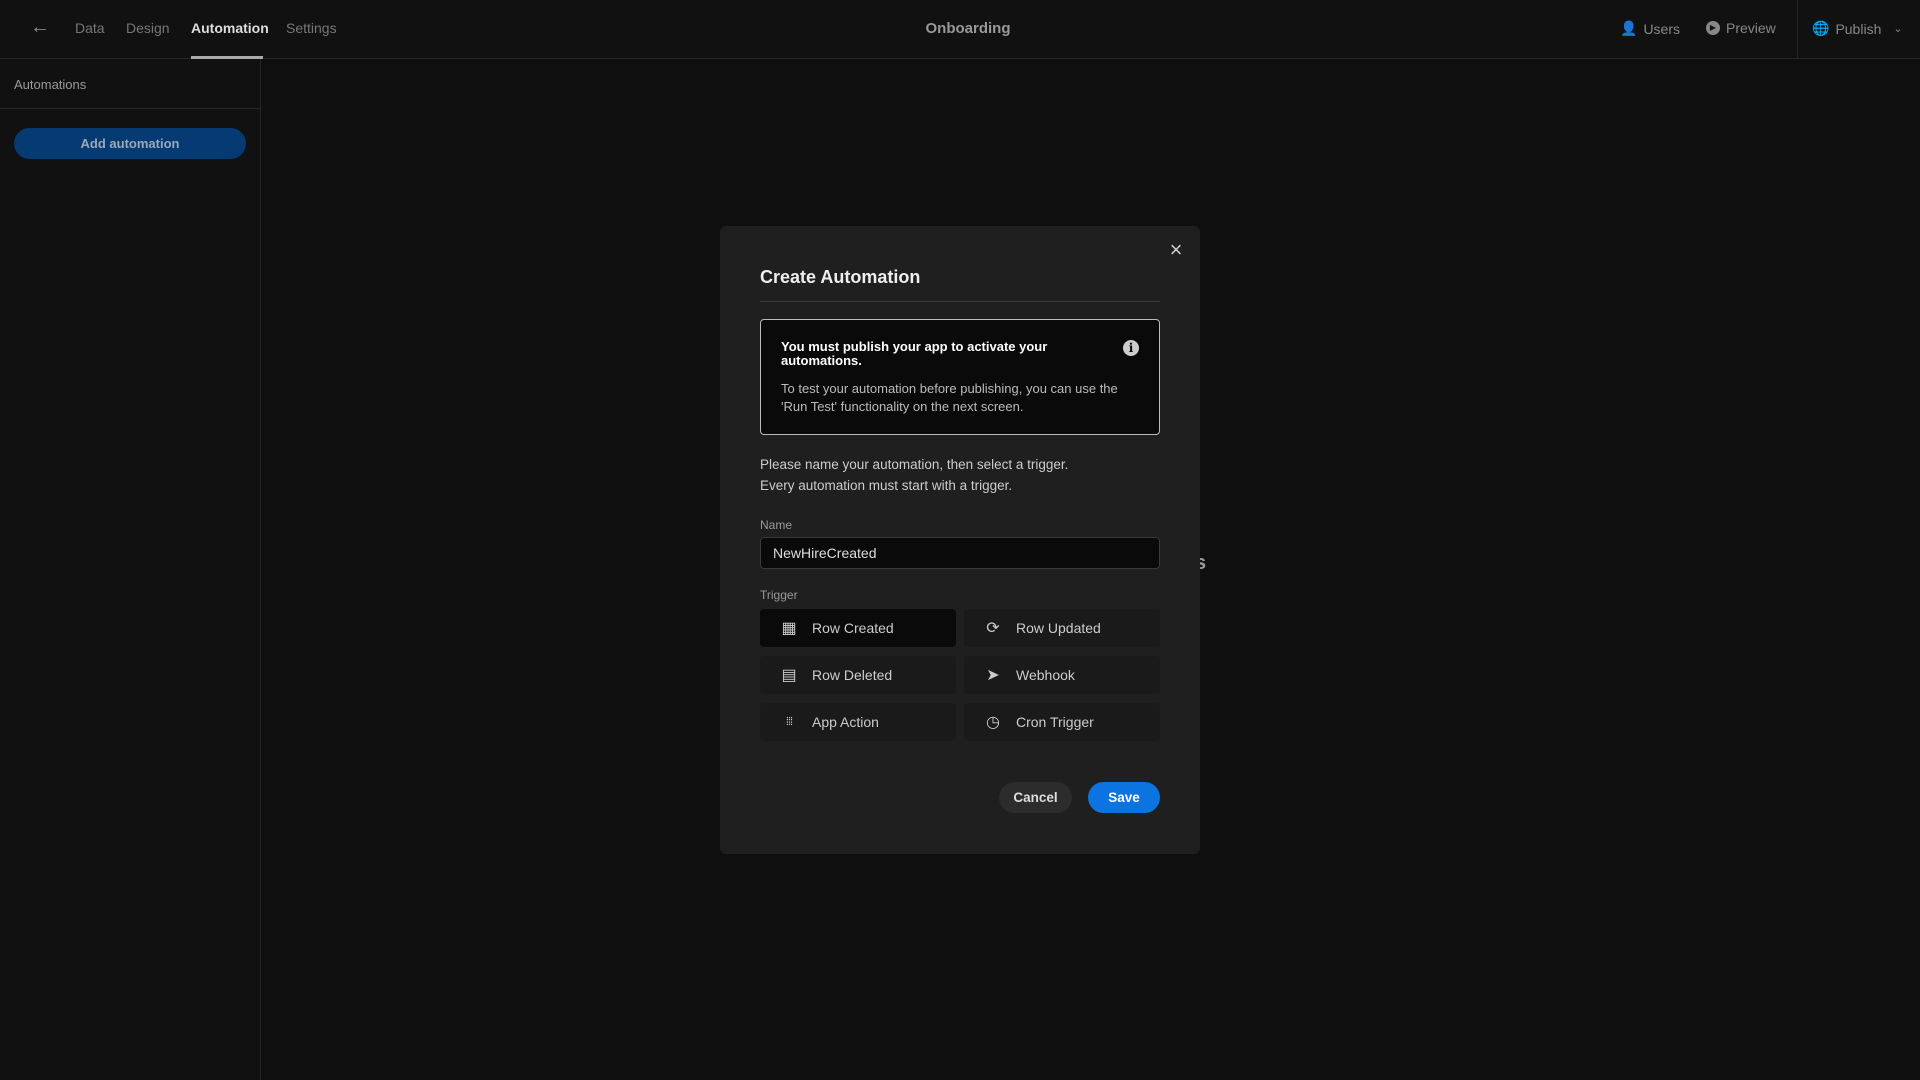  What do you see at coordinates (840, 277) in the screenshot?
I see `modal-title: Create Automation` at bounding box center [840, 277].